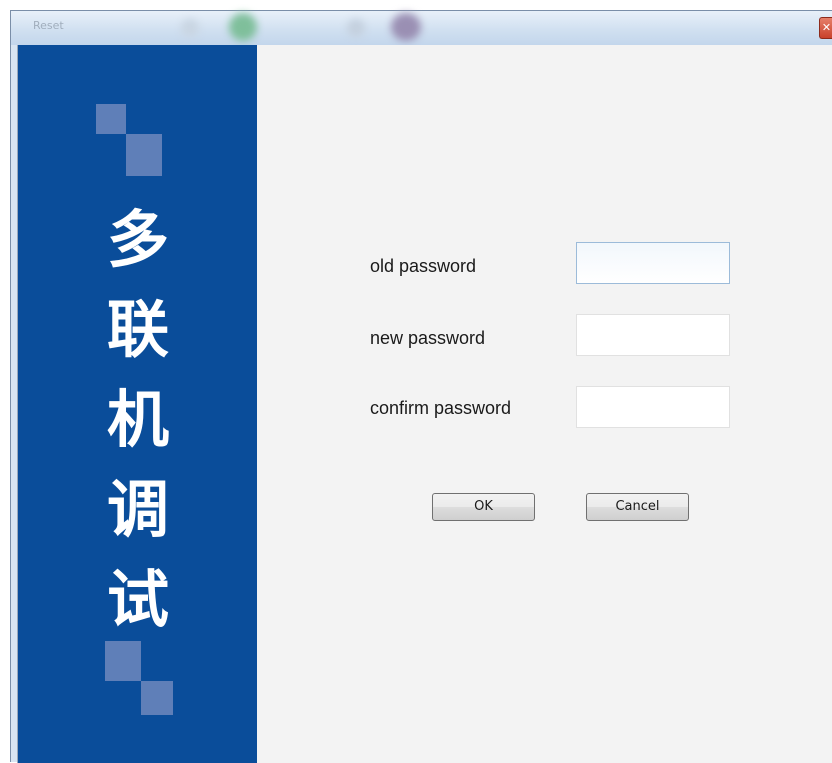 This screenshot has width=832, height=763. Describe the element at coordinates (137, 599) in the screenshot. I see `banner-title-char: 试` at that location.